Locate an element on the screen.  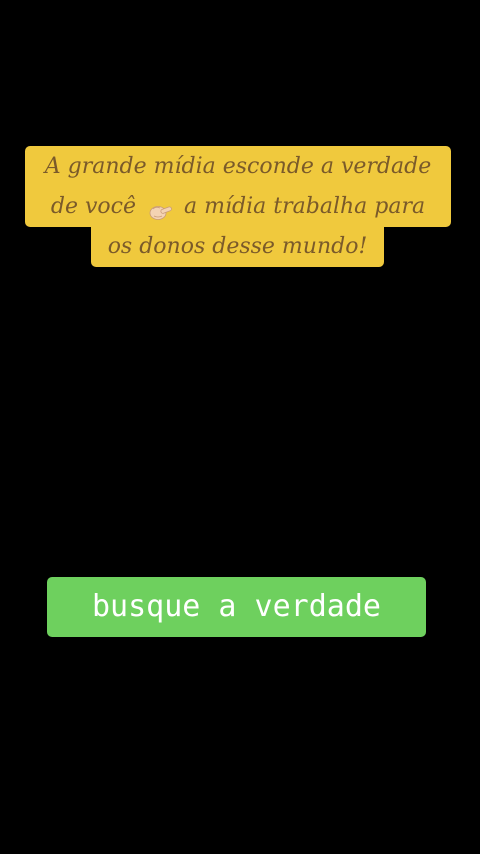
label-text: busque a verdade is located at coordinates (236, 606).